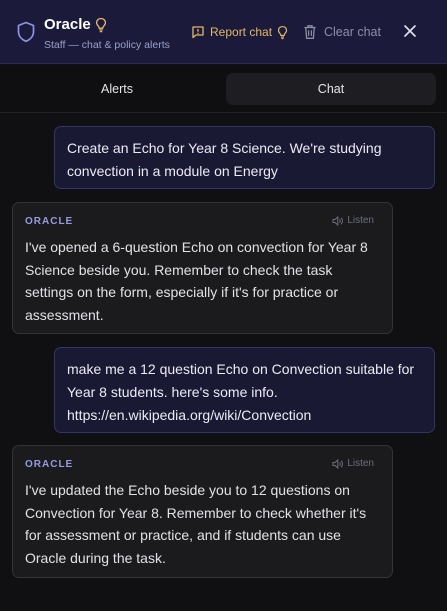  What do you see at coordinates (331, 89) in the screenshot?
I see `tab-chat: Chat` at bounding box center [331, 89].